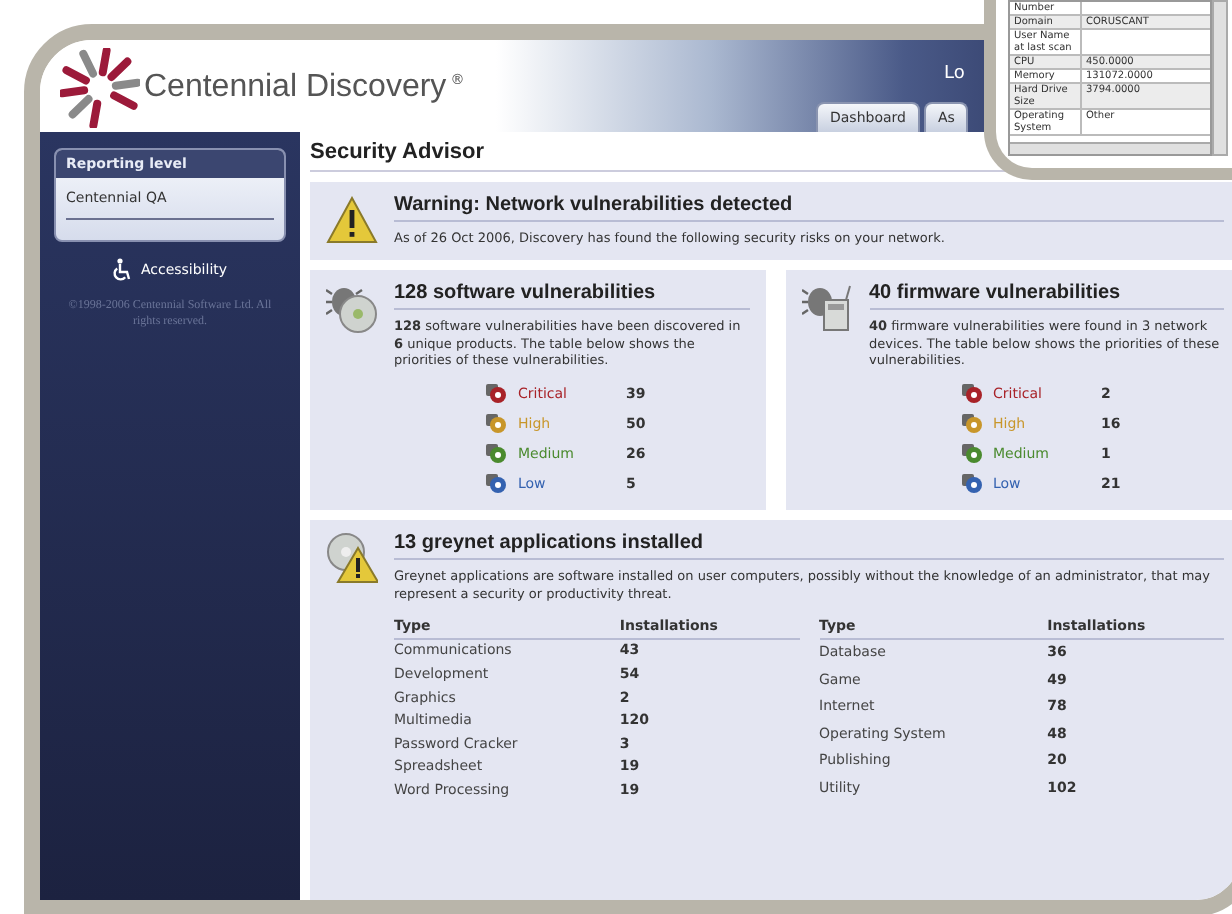 This screenshot has height=914, width=1232. What do you see at coordinates (100, 88) in the screenshot?
I see `sunburst-logo-icon` at bounding box center [100, 88].